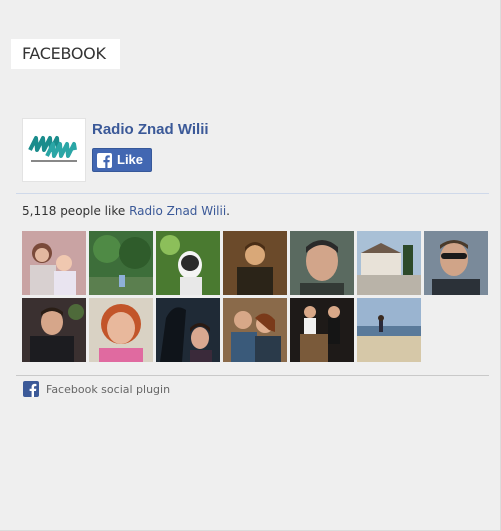  What do you see at coordinates (252, 375) in the screenshot?
I see `footer-divider` at bounding box center [252, 375].